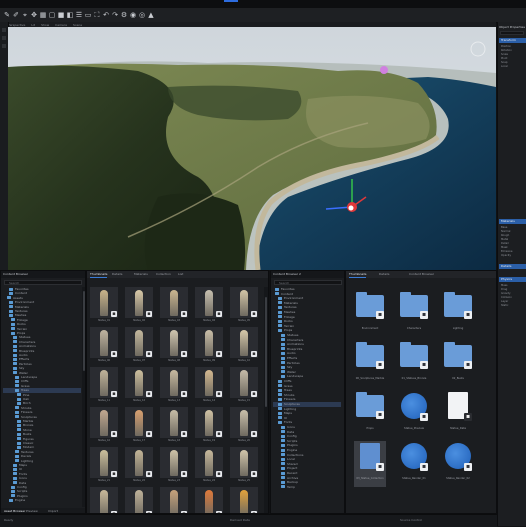 The height and width of the screenshot is (527, 526). What do you see at coordinates (104, 500) in the screenshot?
I see `asset-thumbnail: ▪Statue_26` at bounding box center [104, 500].